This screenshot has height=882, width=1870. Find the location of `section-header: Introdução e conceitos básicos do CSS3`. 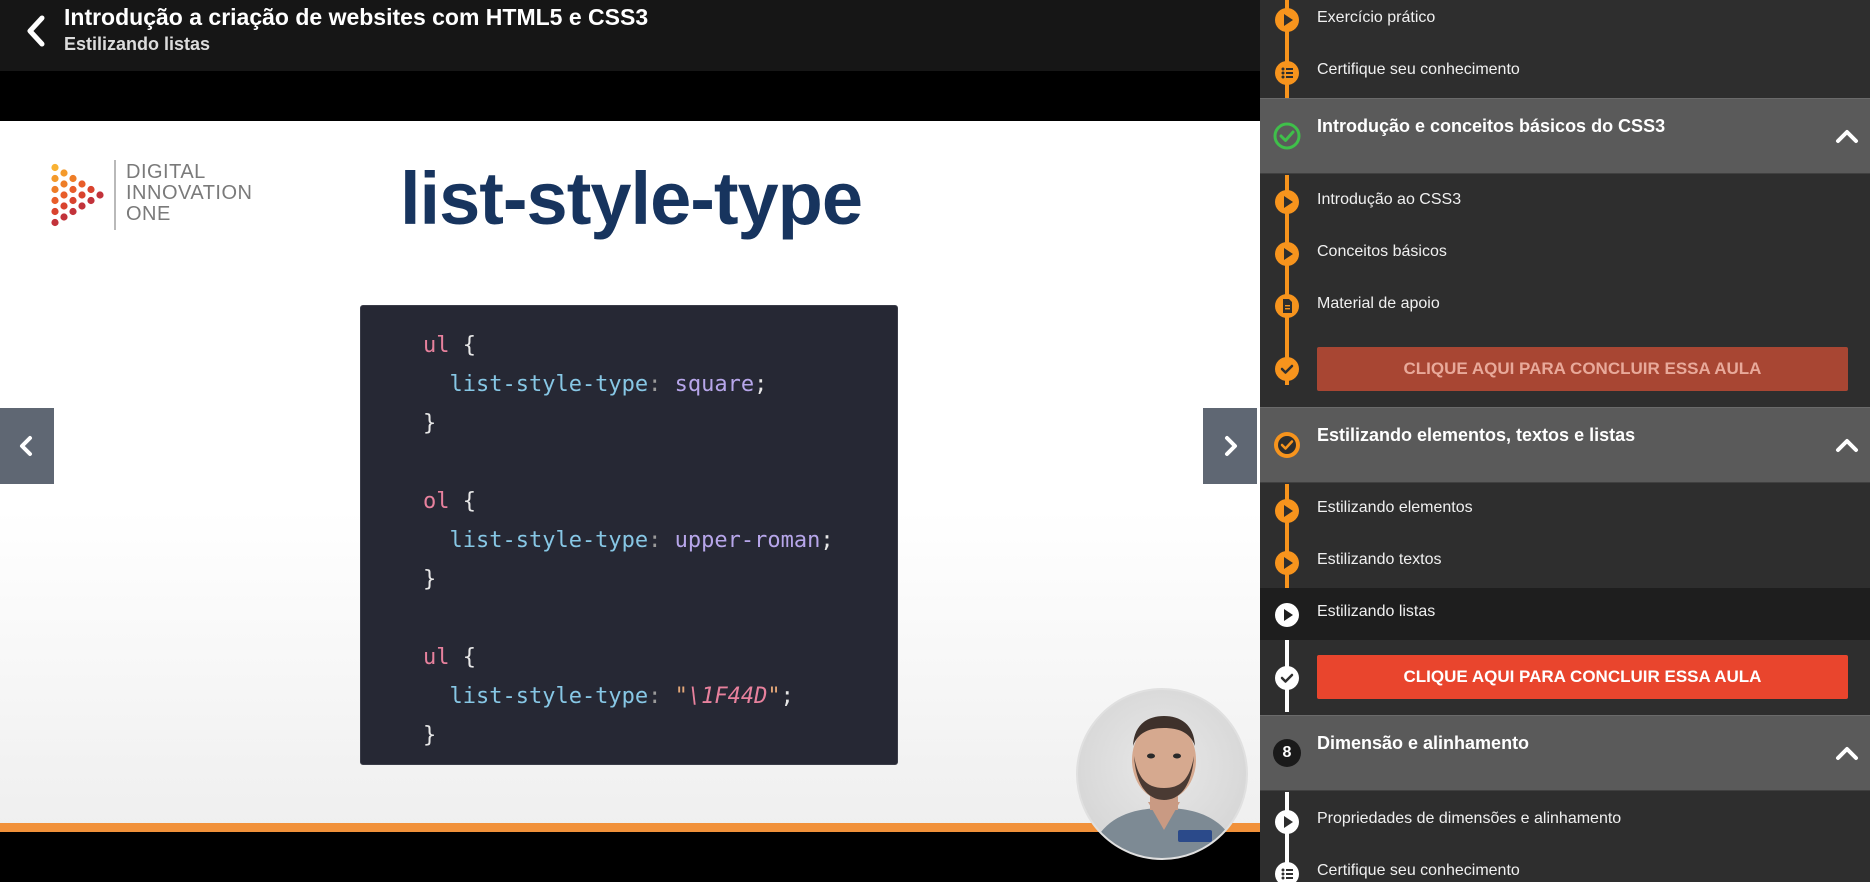

section-header: Introdução e conceitos básicos do CSS3 is located at coordinates (1565, 136).